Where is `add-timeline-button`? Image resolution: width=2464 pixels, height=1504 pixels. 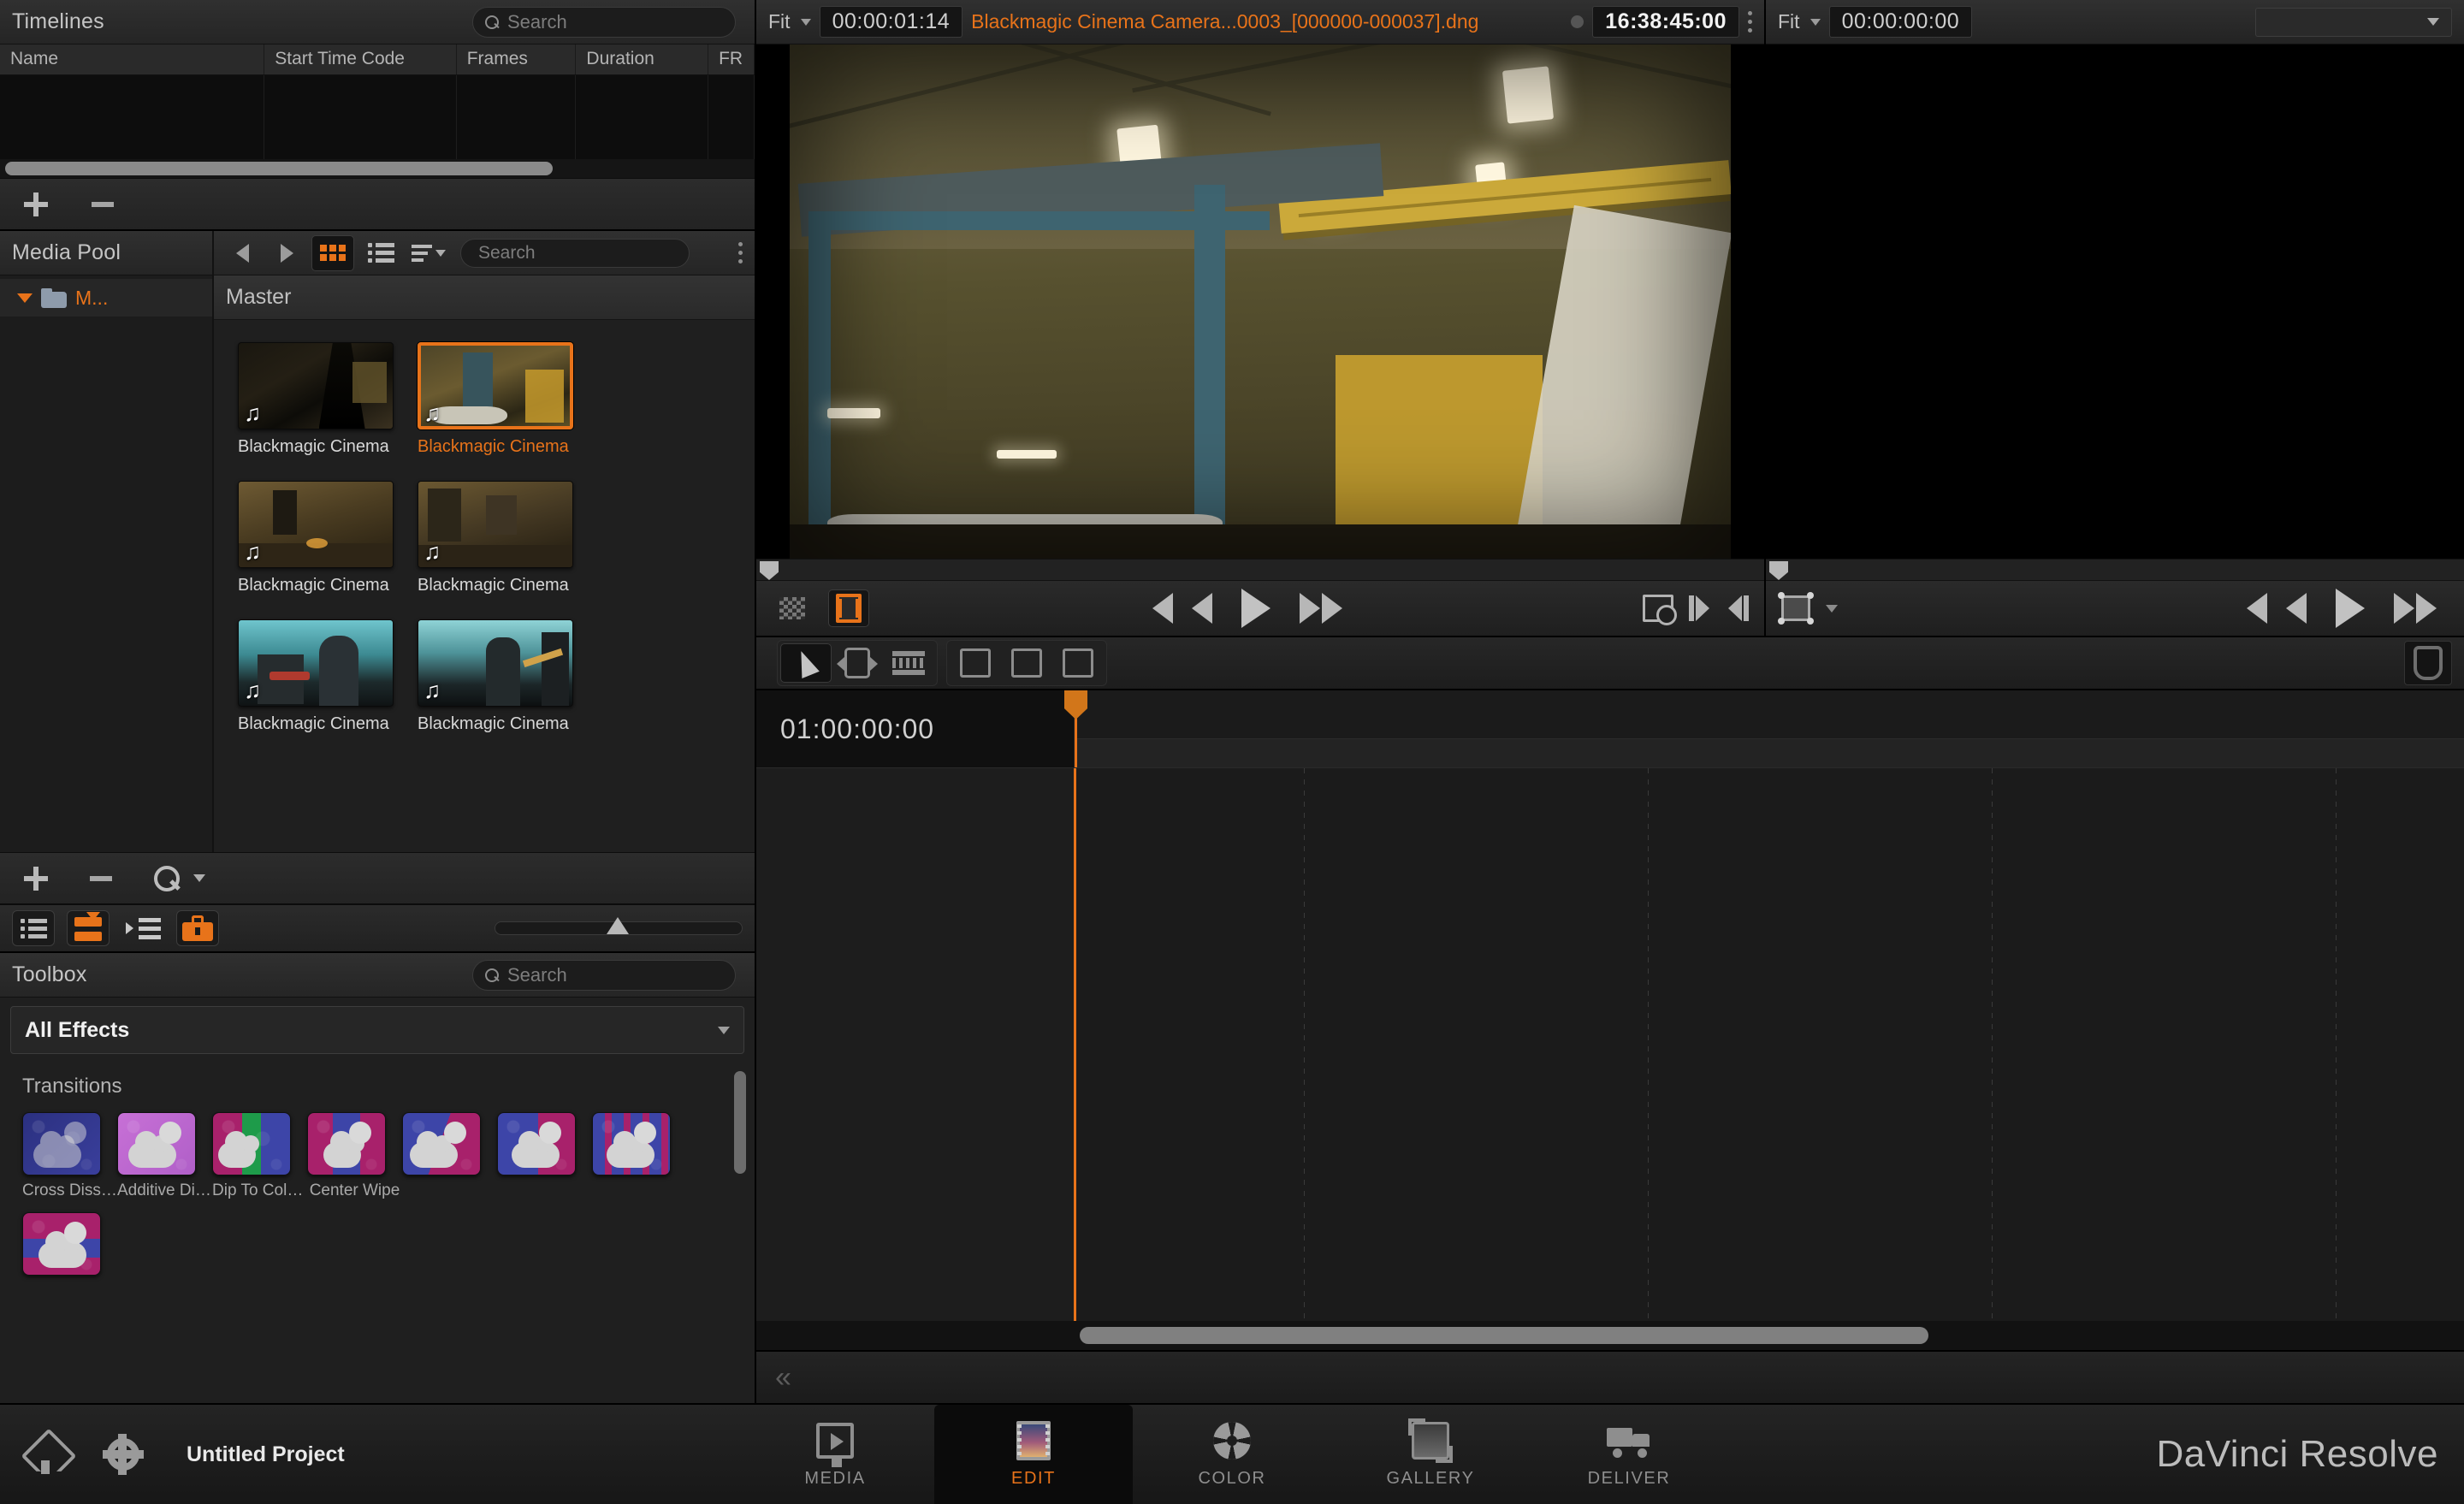 add-timeline-button is located at coordinates (36, 204).